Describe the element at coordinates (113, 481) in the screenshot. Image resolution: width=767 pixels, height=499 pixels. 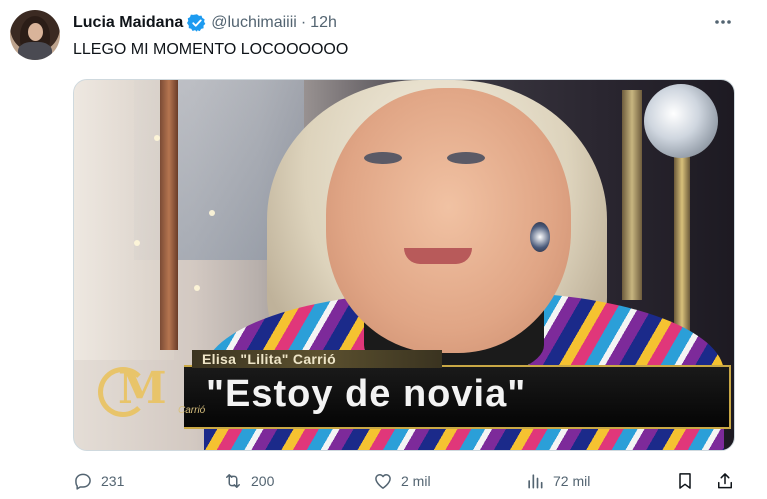
I see `reply-count: 231` at that location.